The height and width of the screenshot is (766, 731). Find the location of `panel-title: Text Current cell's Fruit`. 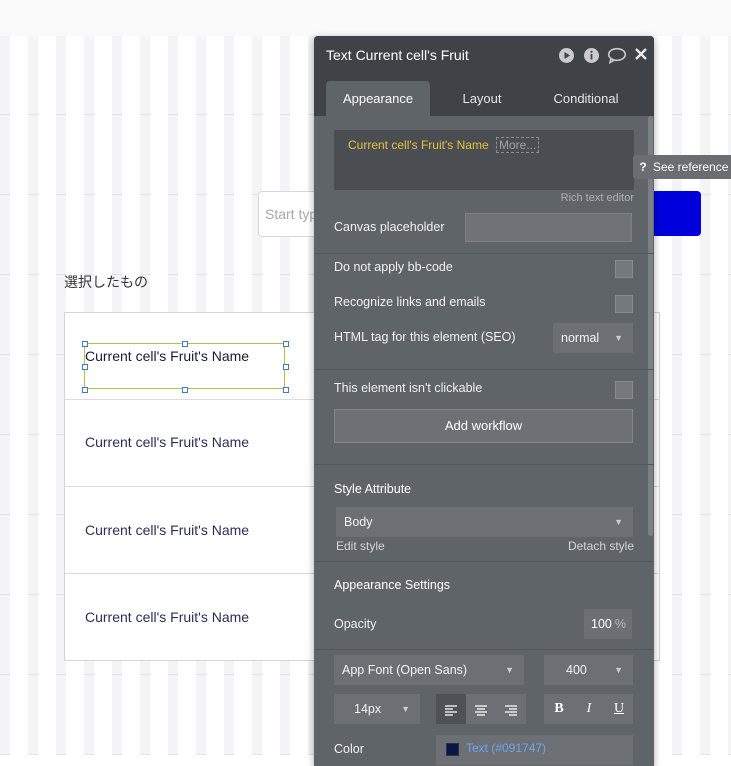

panel-title: Text Current cell's Fruit is located at coordinates (397, 55).